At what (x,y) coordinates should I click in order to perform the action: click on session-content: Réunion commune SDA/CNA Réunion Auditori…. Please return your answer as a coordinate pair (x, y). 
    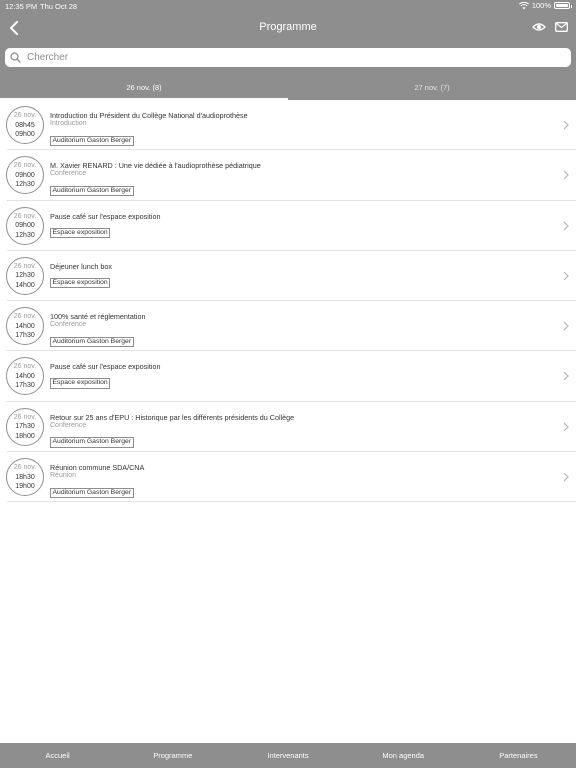
    Looking at the image, I should click on (298, 481).